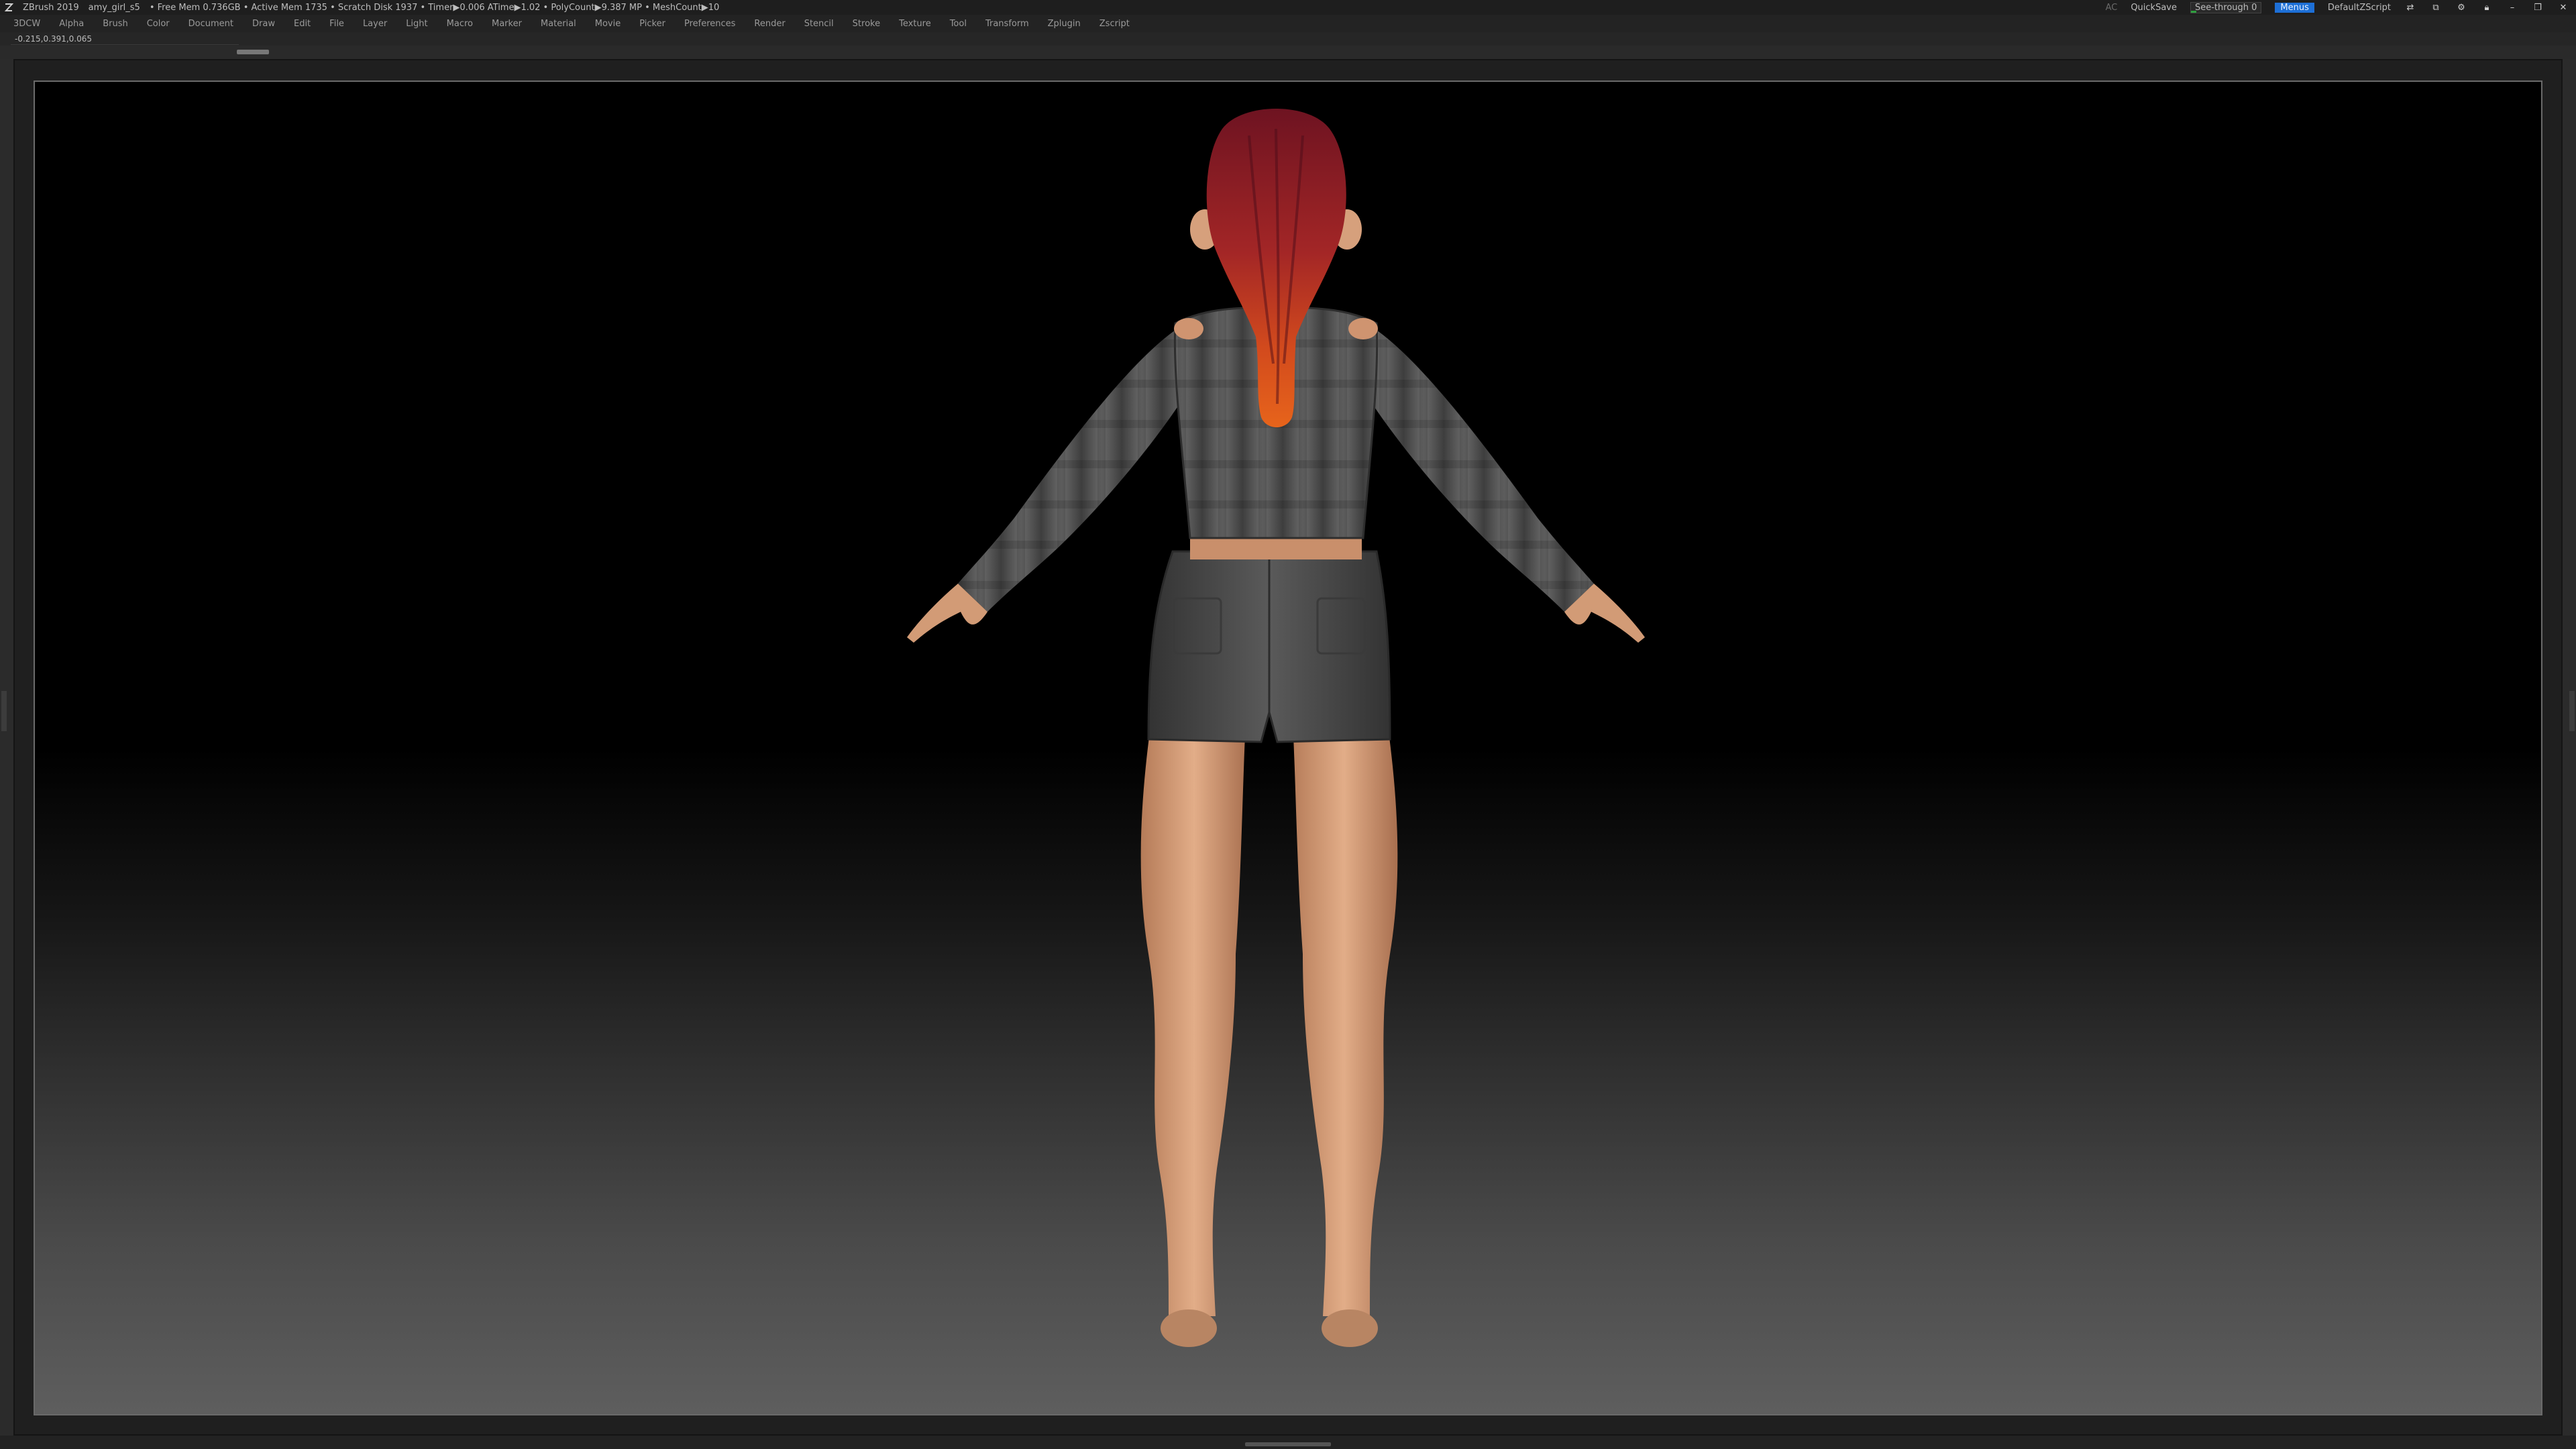 This screenshot has width=2576, height=1449. What do you see at coordinates (1189, 1328) in the screenshot?
I see `left-foot` at bounding box center [1189, 1328].